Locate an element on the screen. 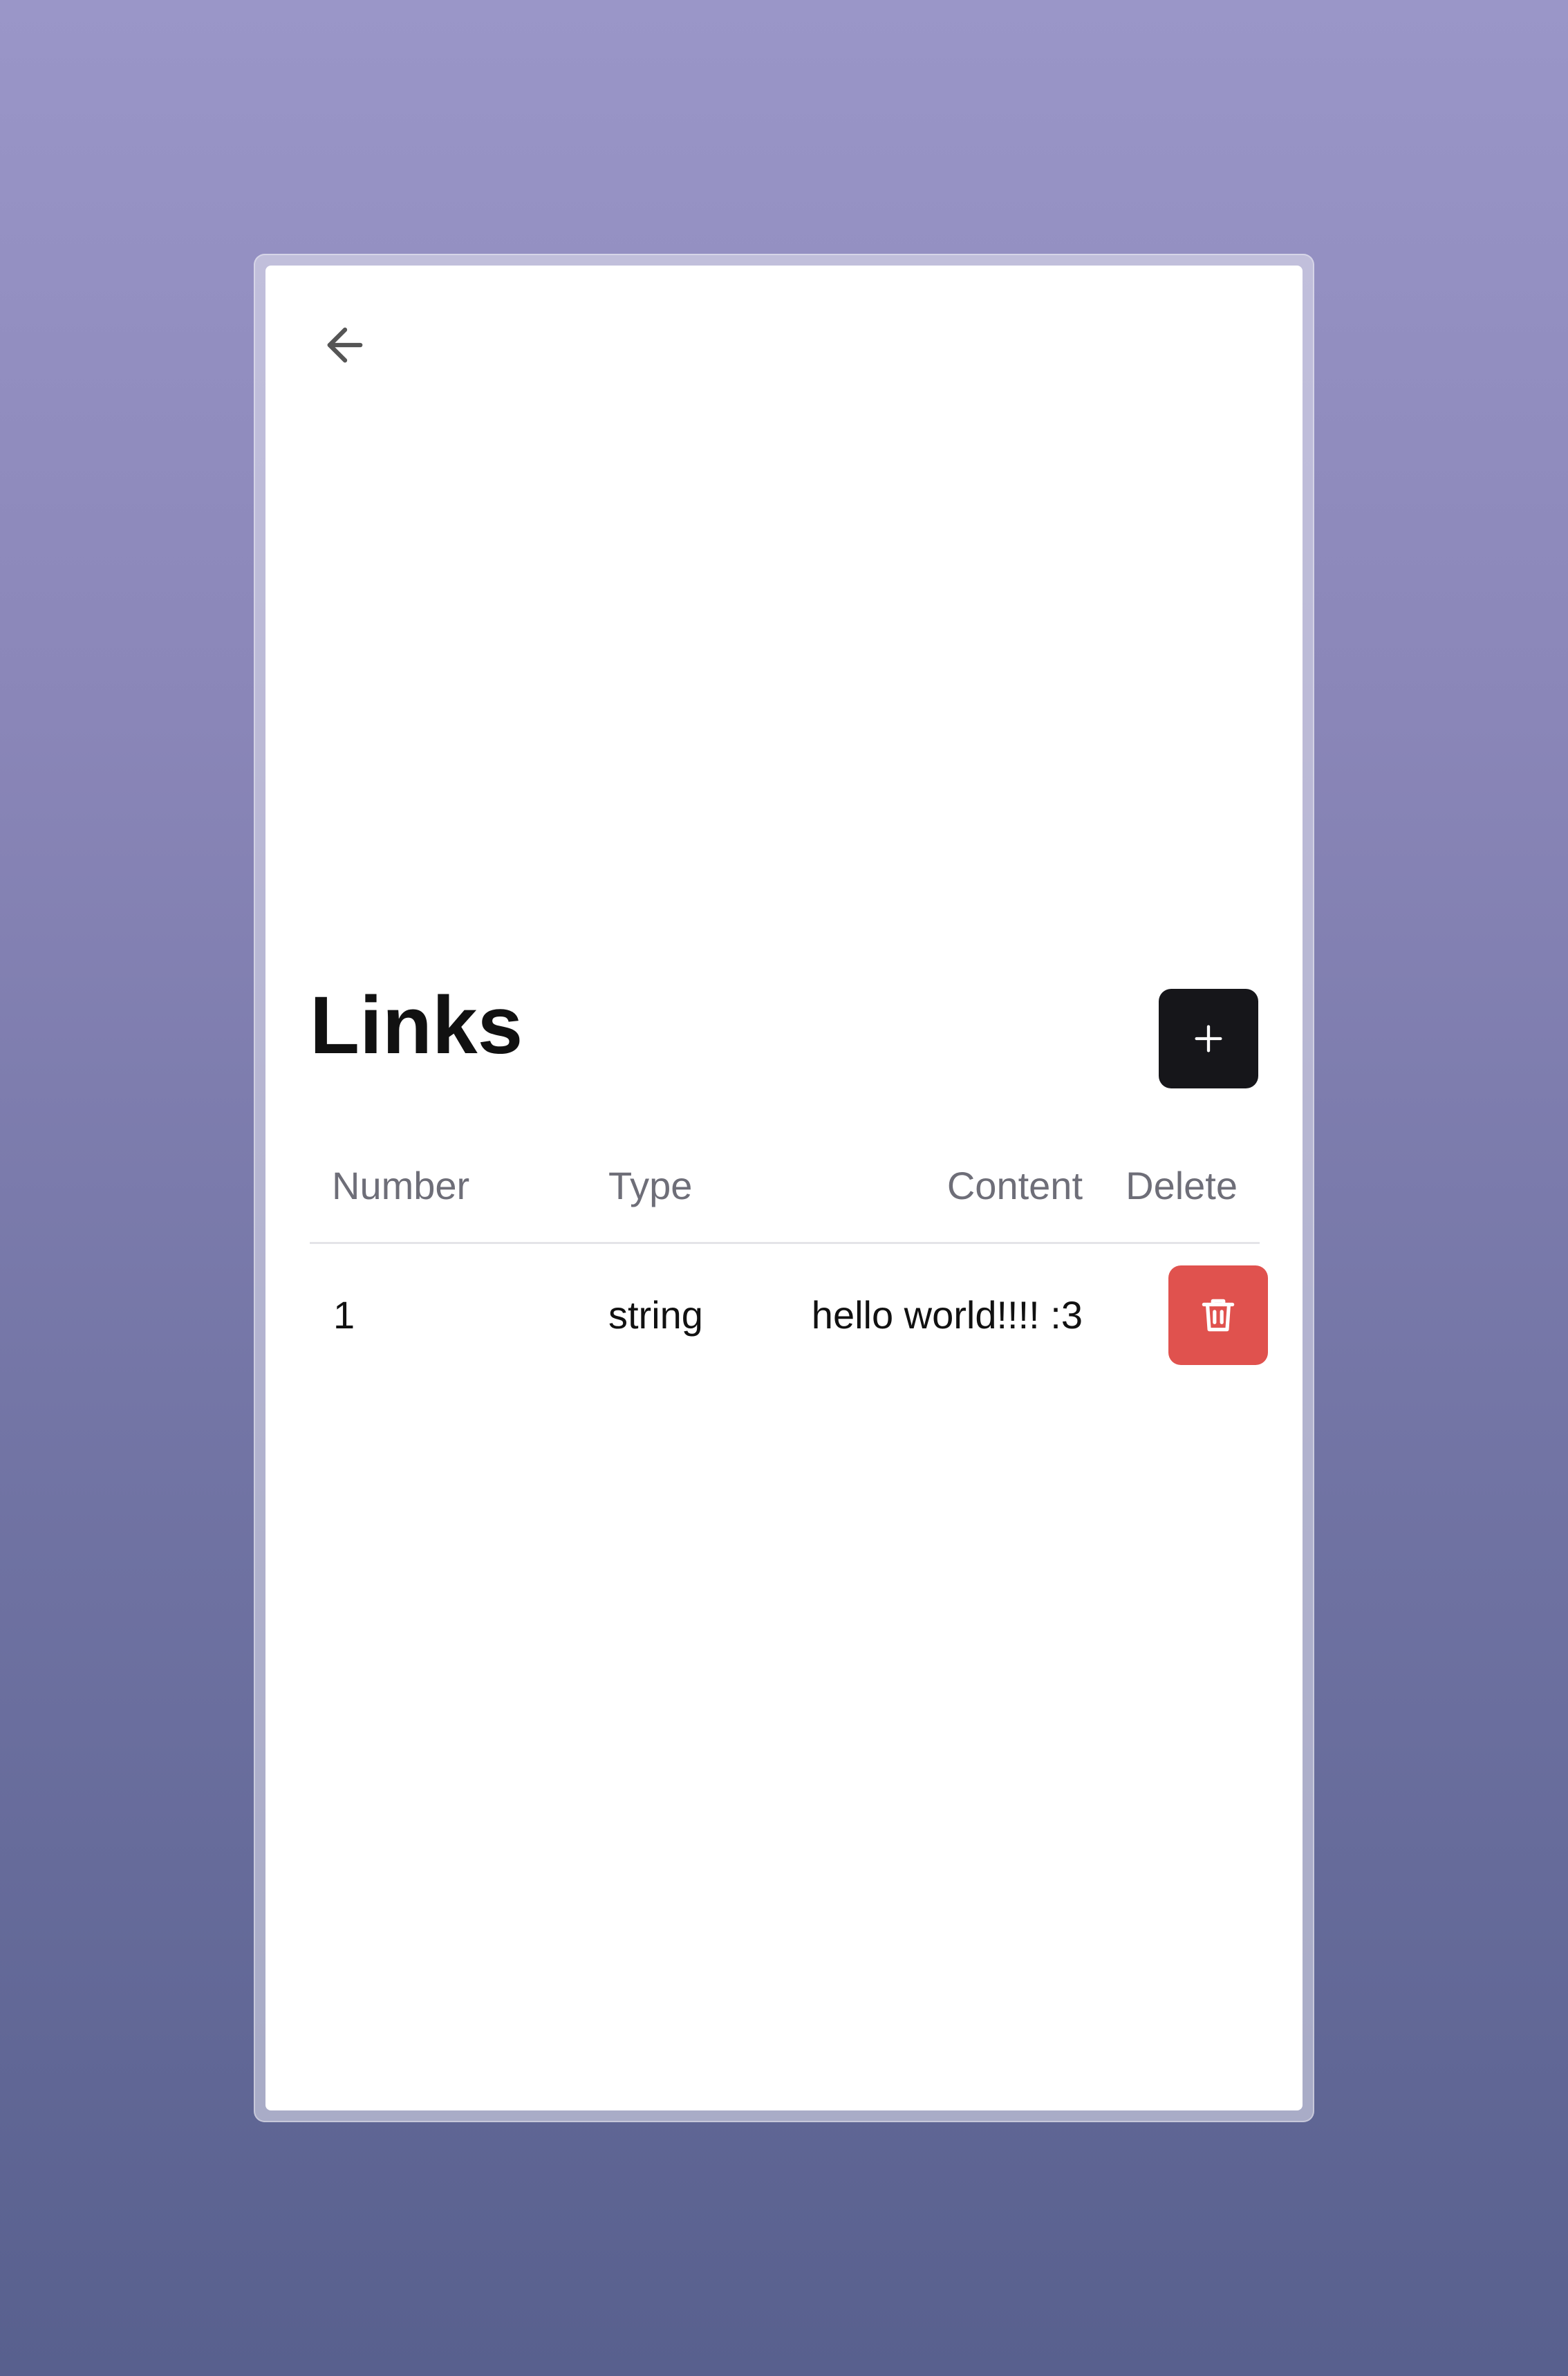 The image size is (1568, 2376). cell-type: string is located at coordinates (655, 1315).